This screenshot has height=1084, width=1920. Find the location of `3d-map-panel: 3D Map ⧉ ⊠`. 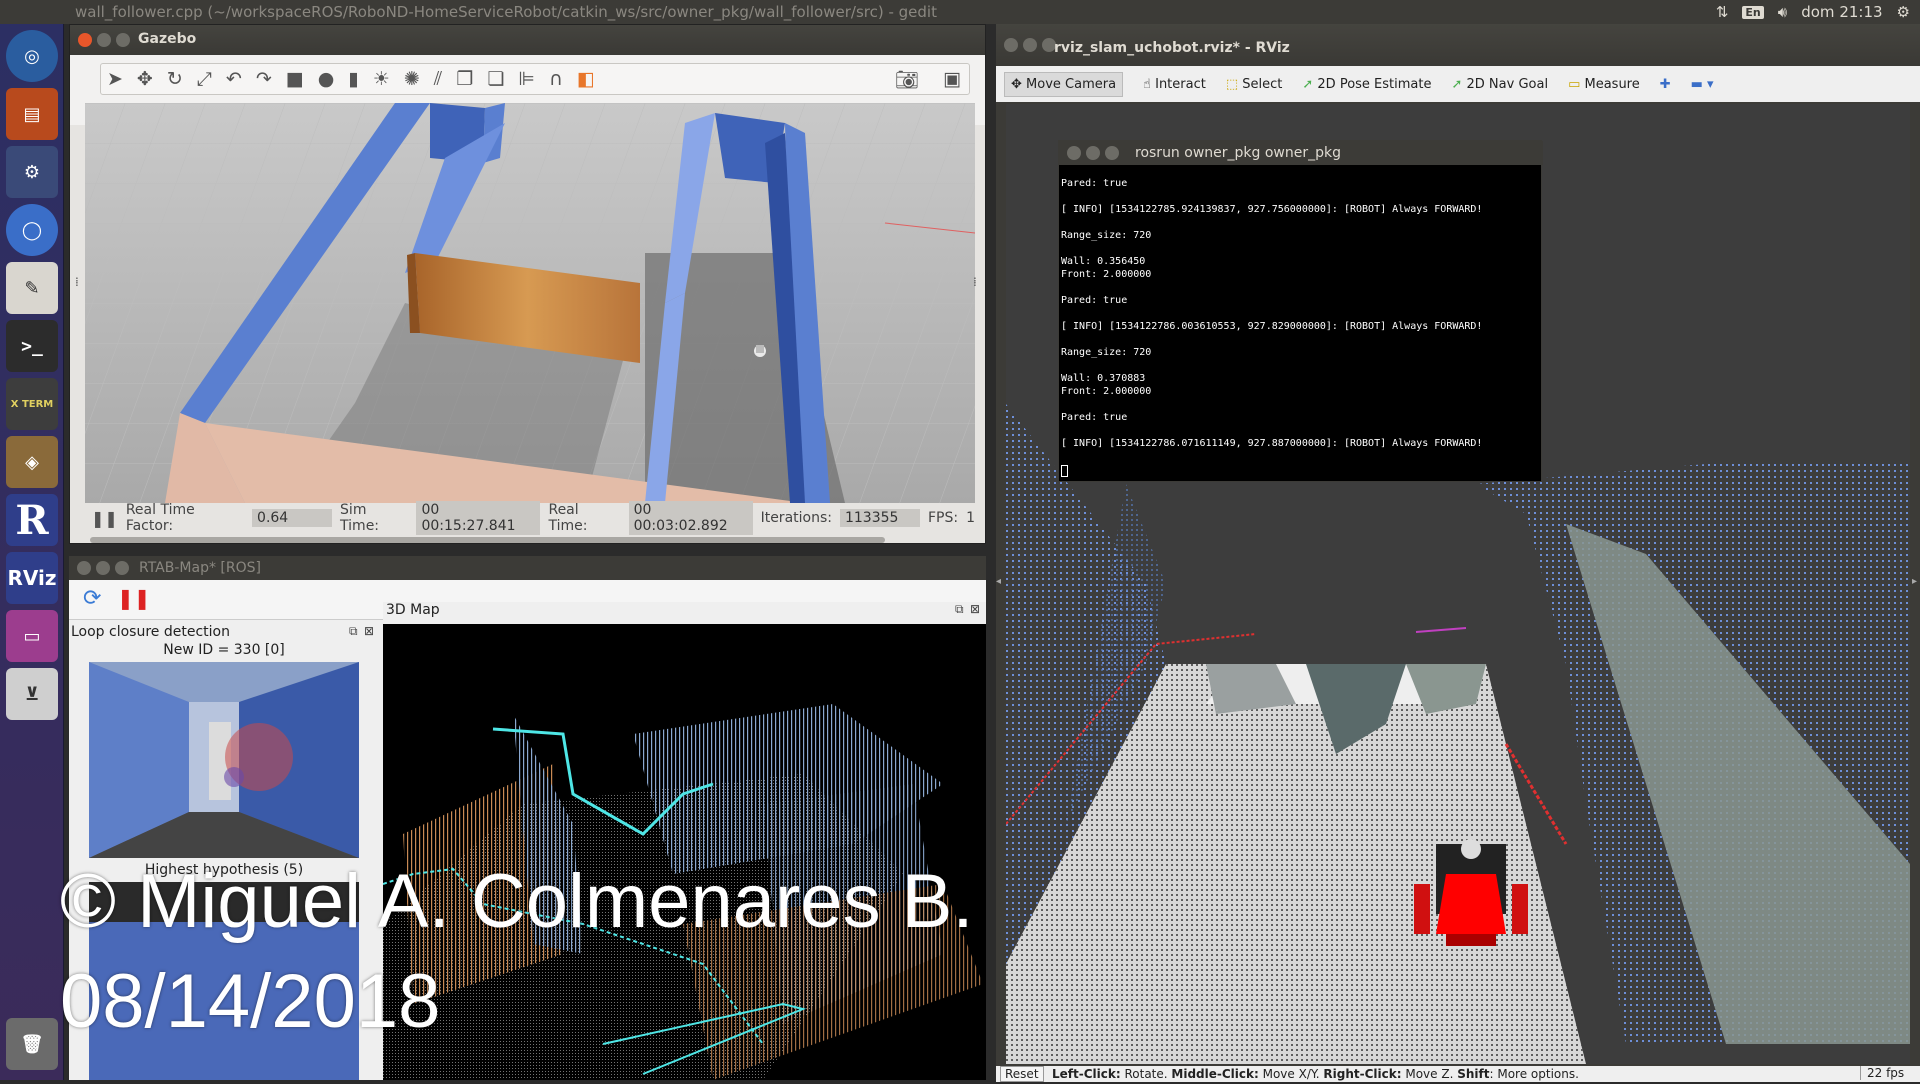

3d-map-panel: 3D Map ⧉ ⊠ is located at coordinates (684, 841).